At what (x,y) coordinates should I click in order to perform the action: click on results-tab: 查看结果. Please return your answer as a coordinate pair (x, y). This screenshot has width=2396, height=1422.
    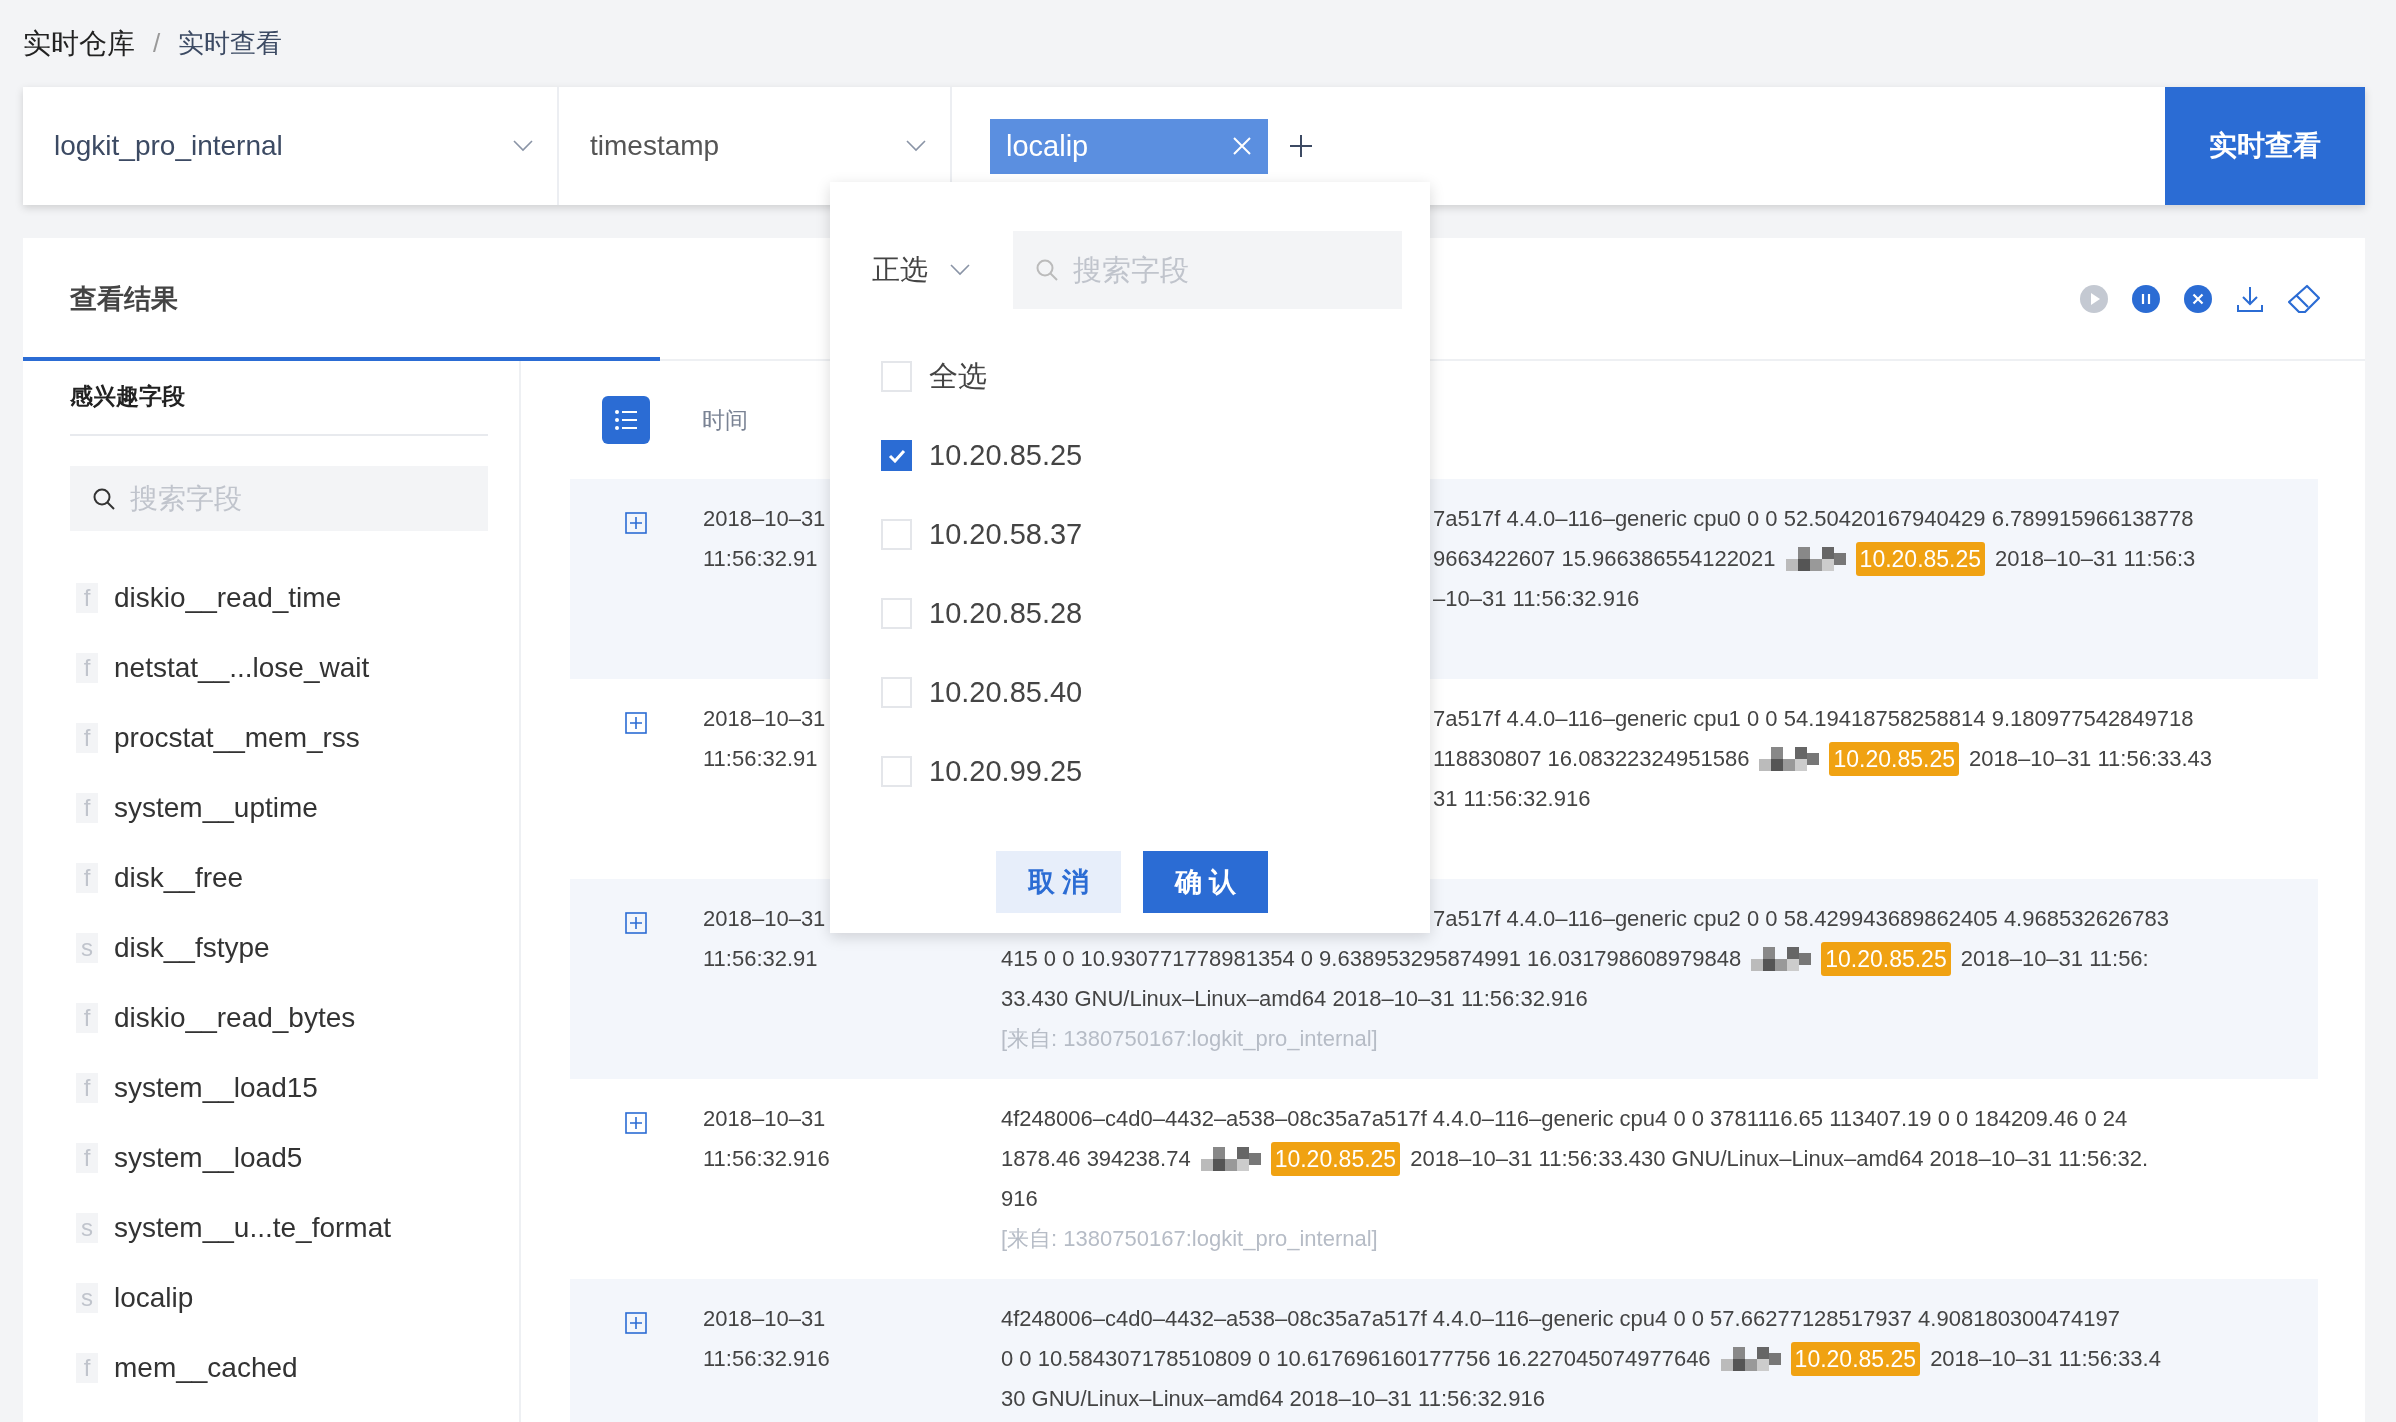
    Looking at the image, I should click on (124, 298).